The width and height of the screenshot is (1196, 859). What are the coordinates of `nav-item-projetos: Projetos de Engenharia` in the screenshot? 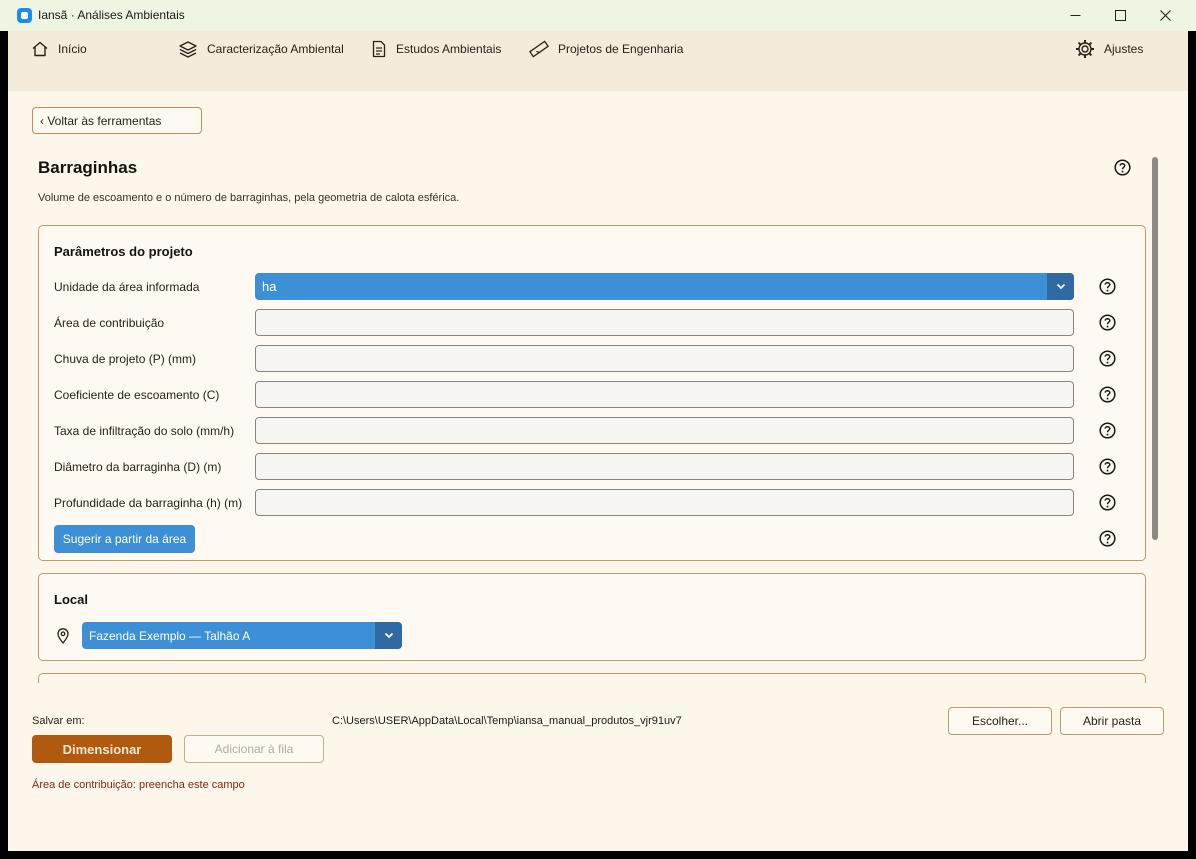 It's located at (606, 49).